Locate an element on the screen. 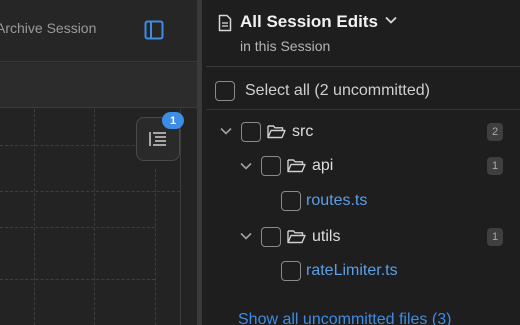 This screenshot has width=520, height=325. sidebar-toggle-button is located at coordinates (154, 30).